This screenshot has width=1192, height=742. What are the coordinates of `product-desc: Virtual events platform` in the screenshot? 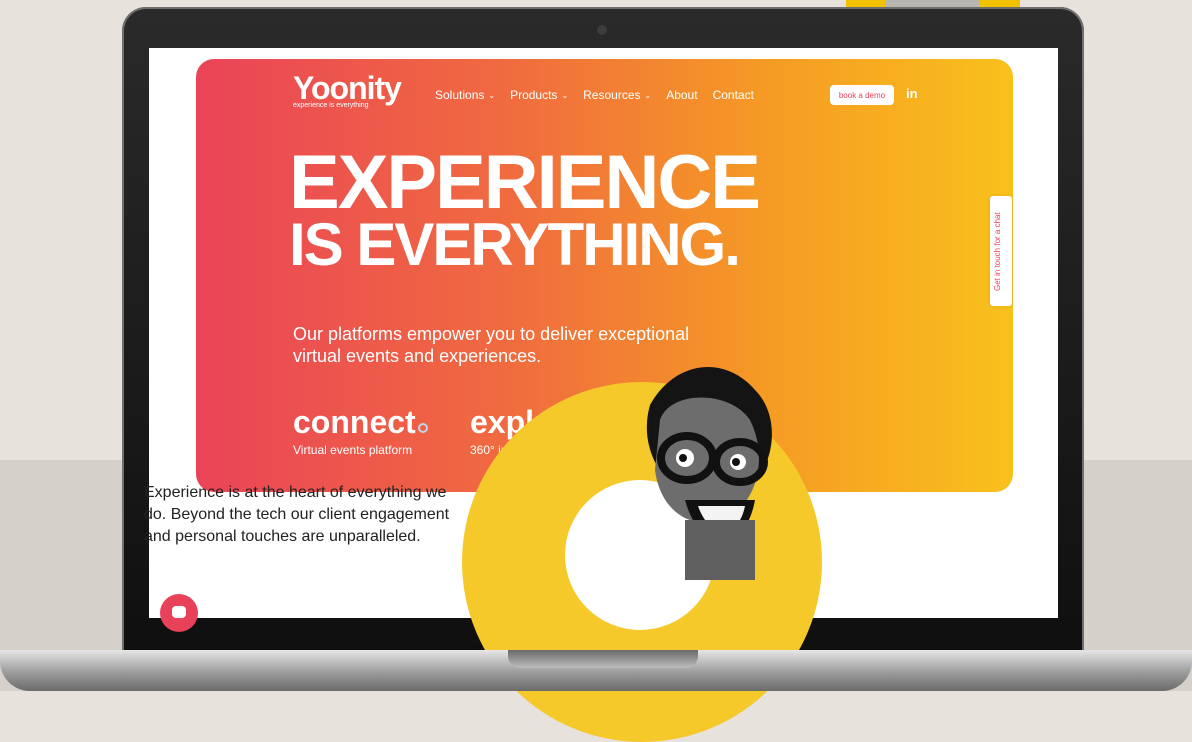 It's located at (353, 450).